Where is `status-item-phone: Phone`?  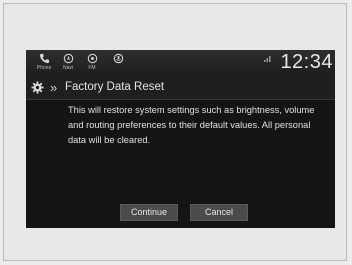
status-item-phone: Phone is located at coordinates (44, 65).